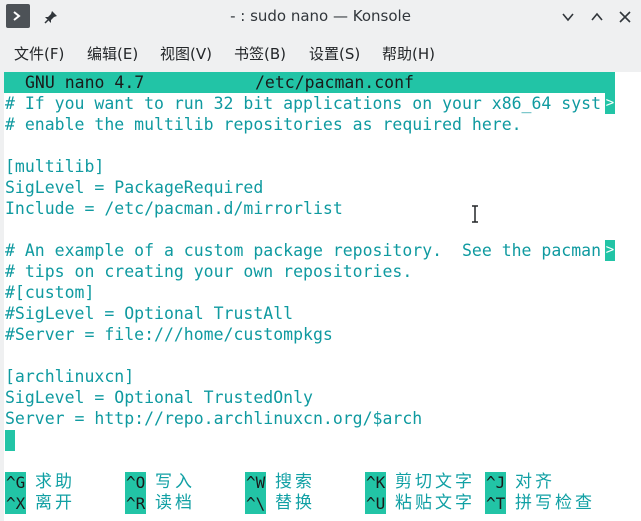 This screenshot has width=641, height=521. I want to click on shortcut-label-justify: 对齐, so click(535, 482).